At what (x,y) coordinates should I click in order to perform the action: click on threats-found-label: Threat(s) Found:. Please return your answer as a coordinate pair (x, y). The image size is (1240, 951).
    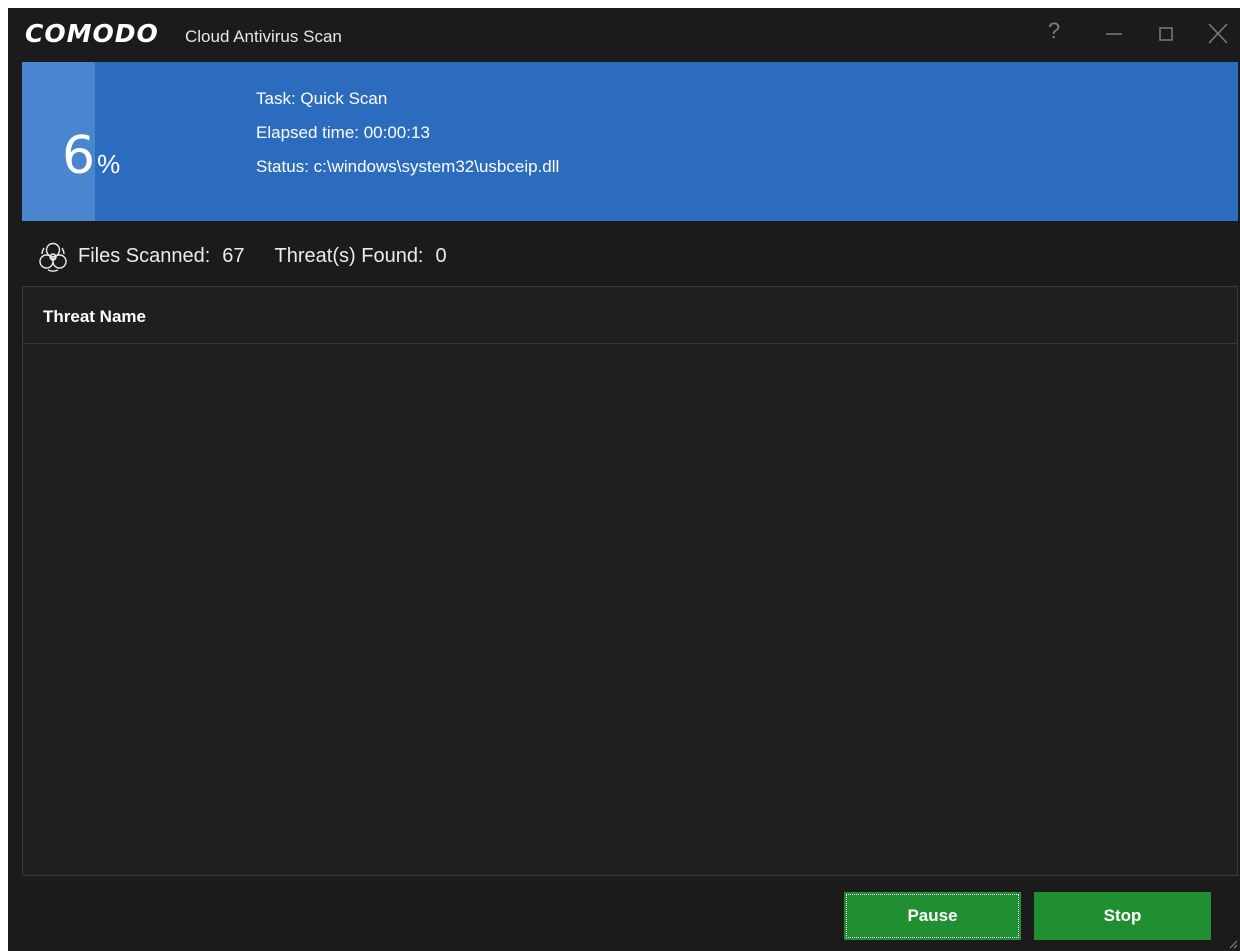
    Looking at the image, I should click on (349, 256).